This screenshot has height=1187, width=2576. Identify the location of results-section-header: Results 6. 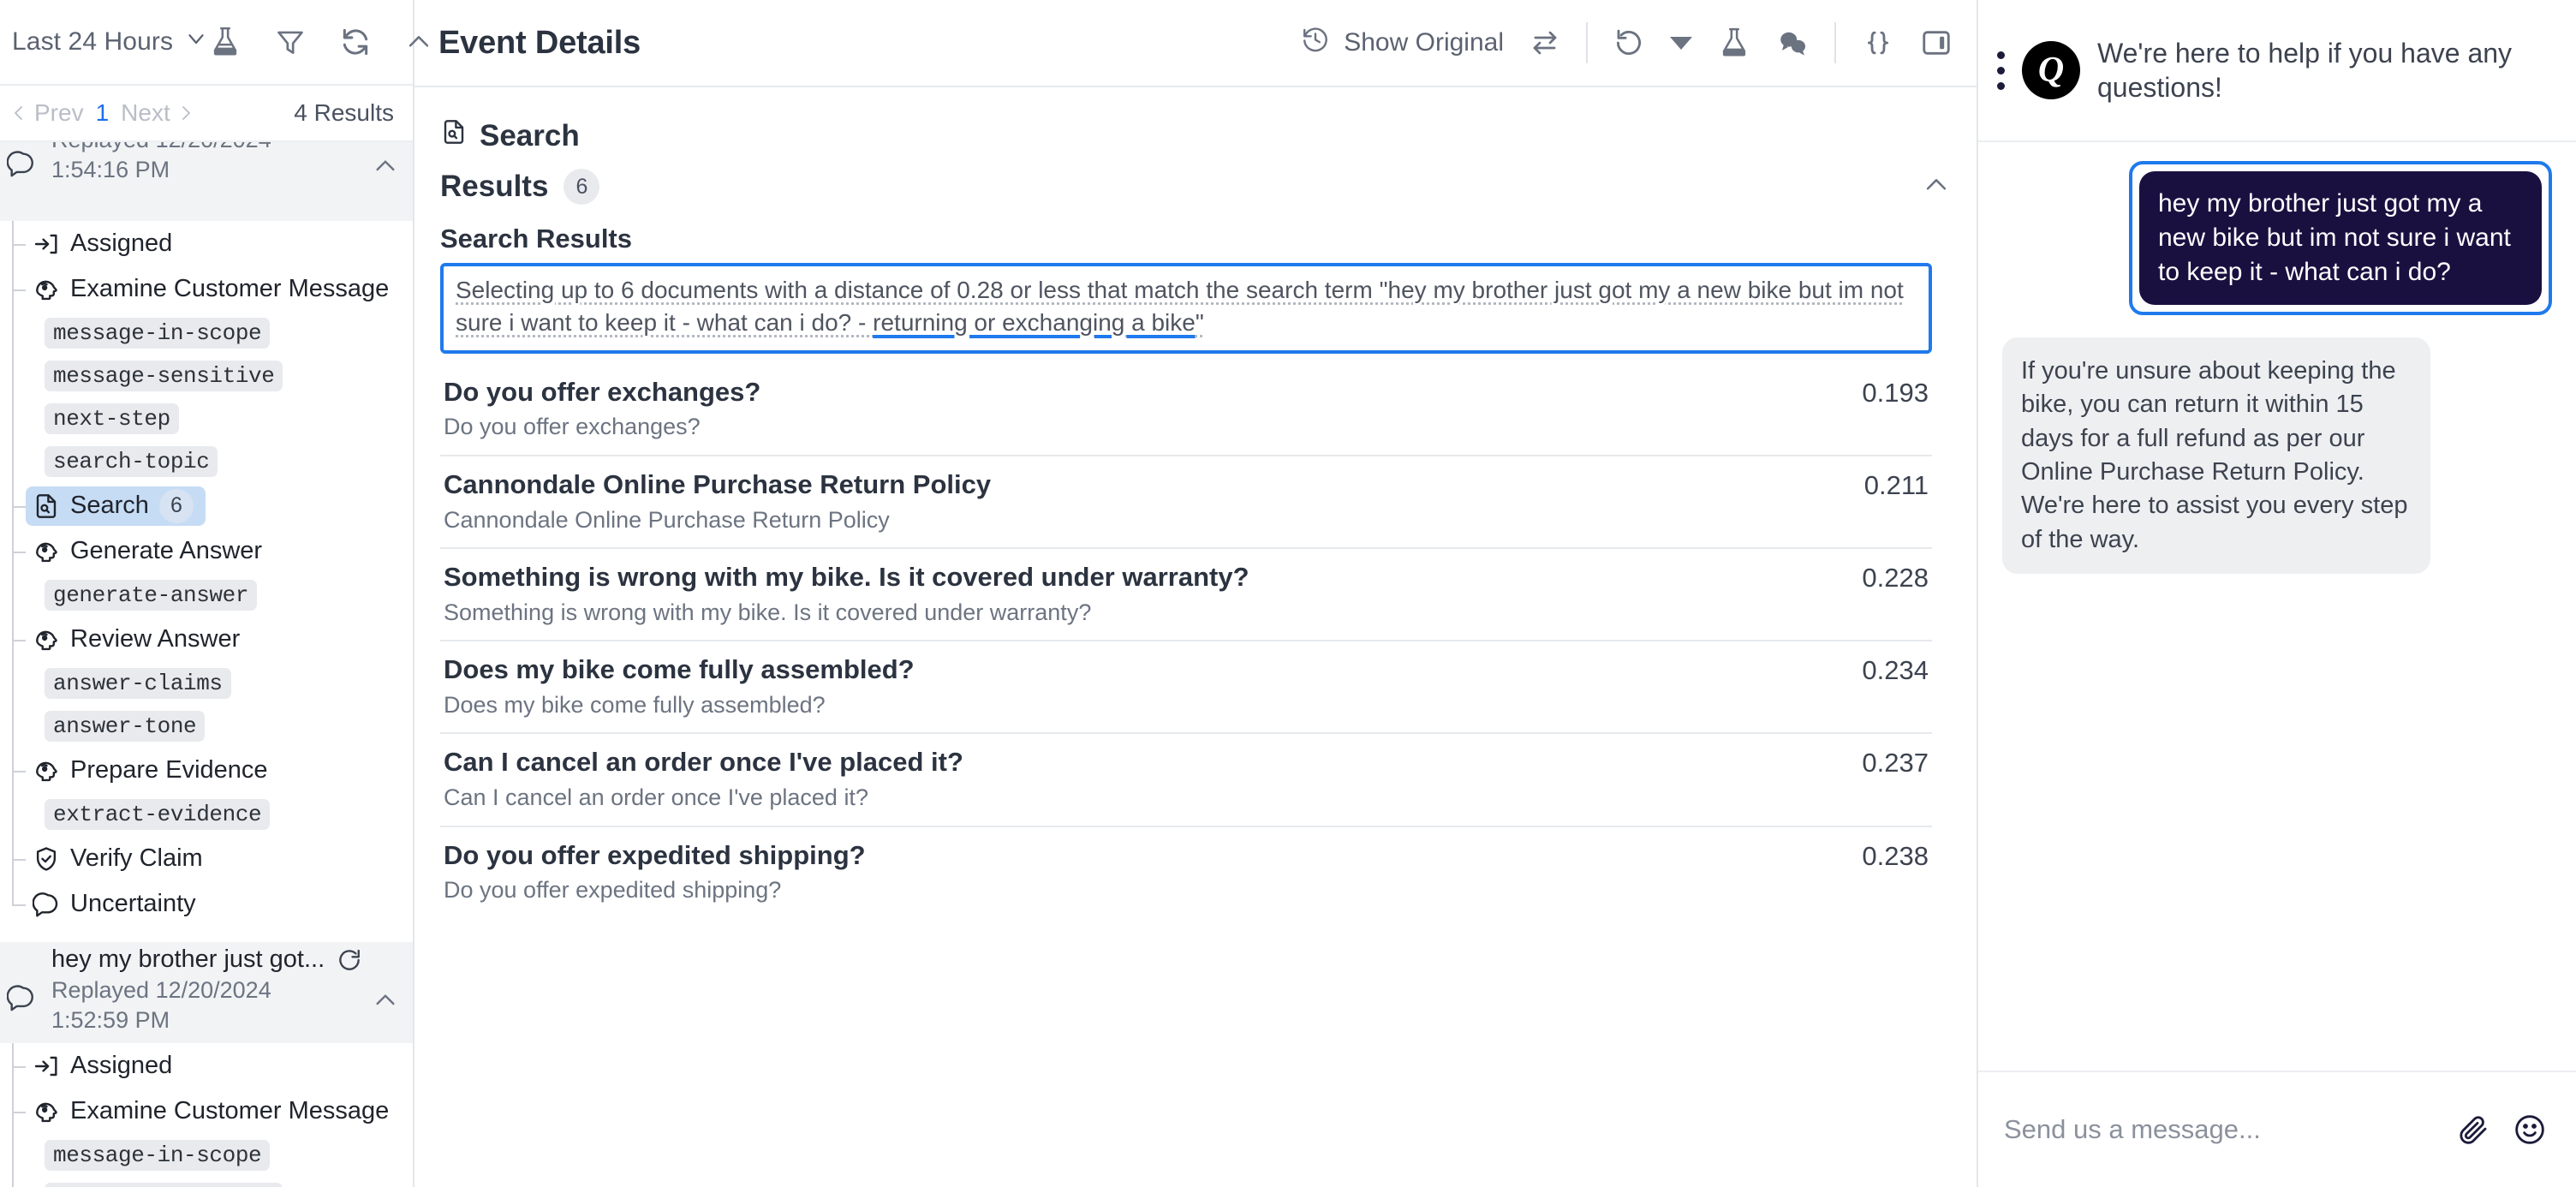
(1196, 187).